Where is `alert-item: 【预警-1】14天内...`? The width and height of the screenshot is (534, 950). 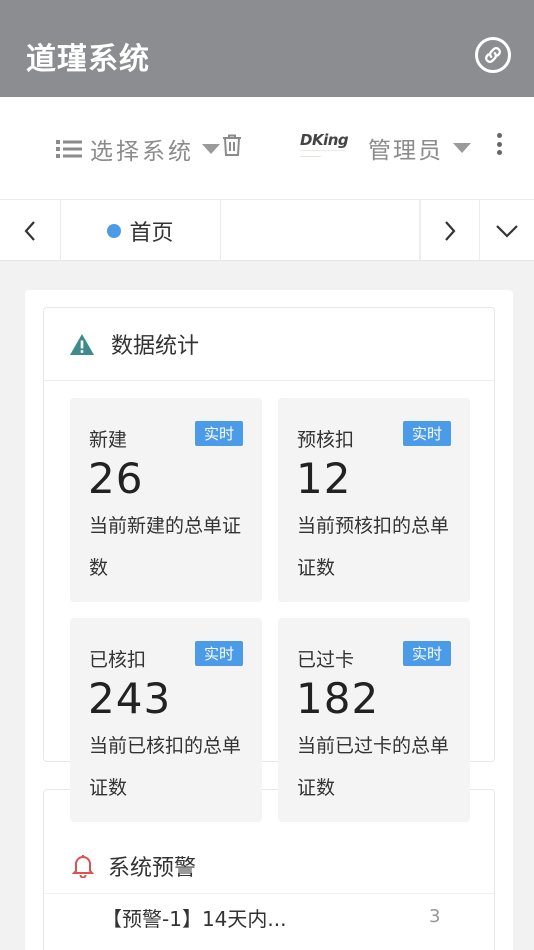
alert-item: 【预警-1】14天内... is located at coordinates (277, 917).